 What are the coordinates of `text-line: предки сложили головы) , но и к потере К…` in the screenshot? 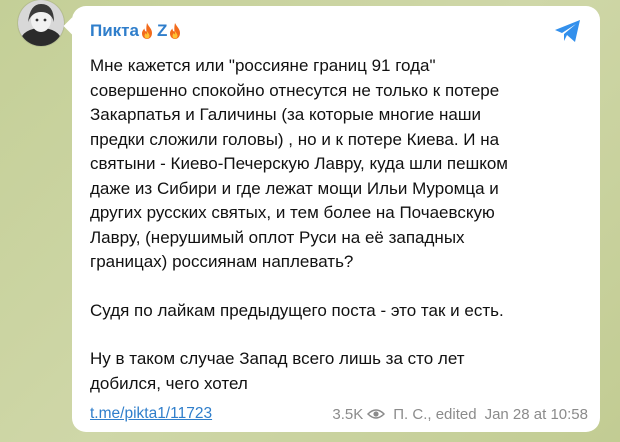 It's located at (295, 139).